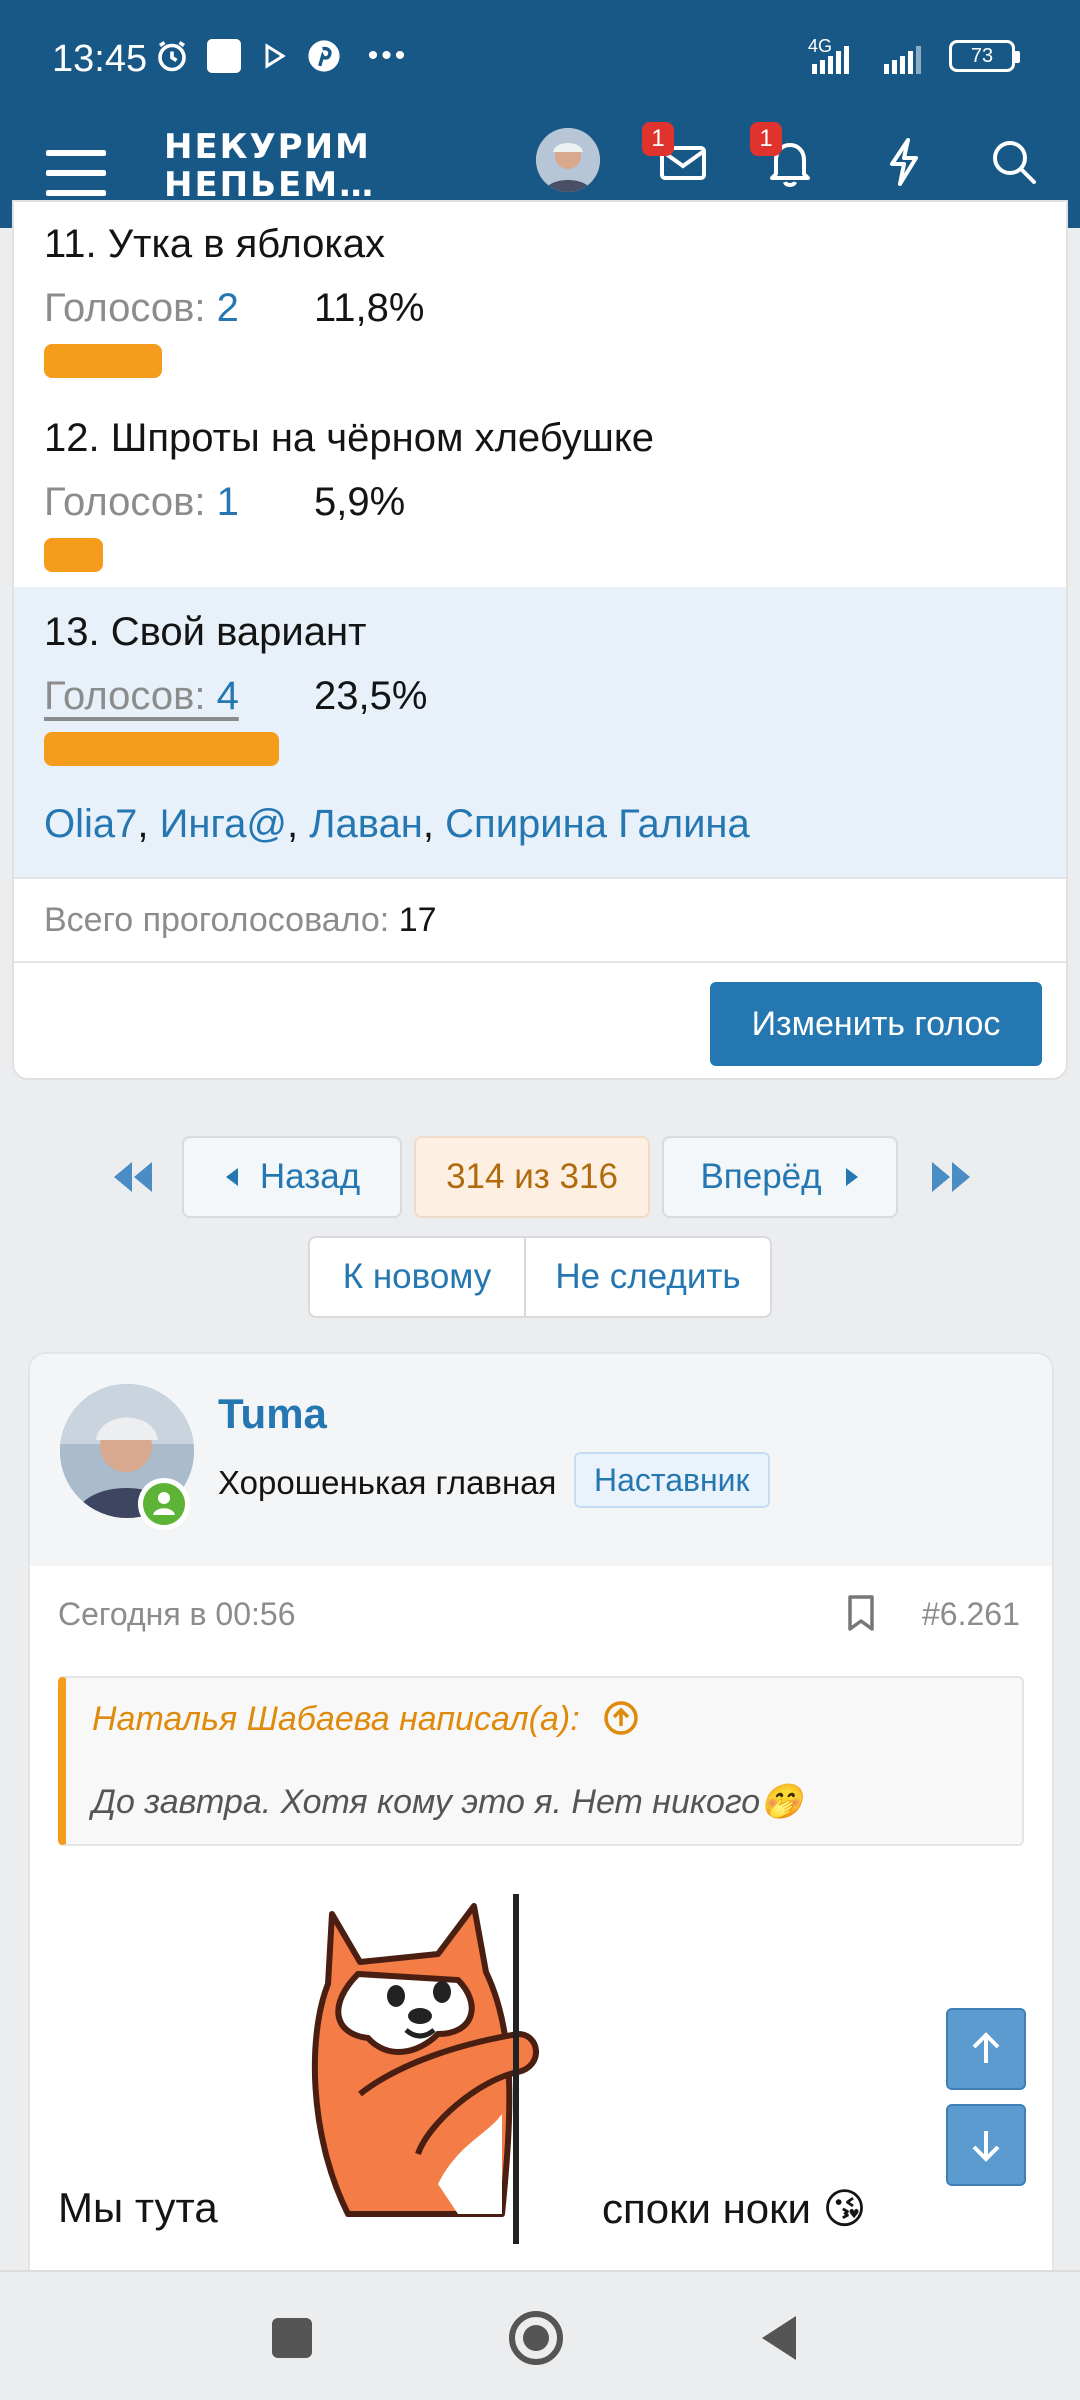 Image resolution: width=1080 pixels, height=2400 pixels. Describe the element at coordinates (447, 1802) in the screenshot. I see `quote-text: До завтра. Хотя кому это я. Нет никого🤭` at that location.